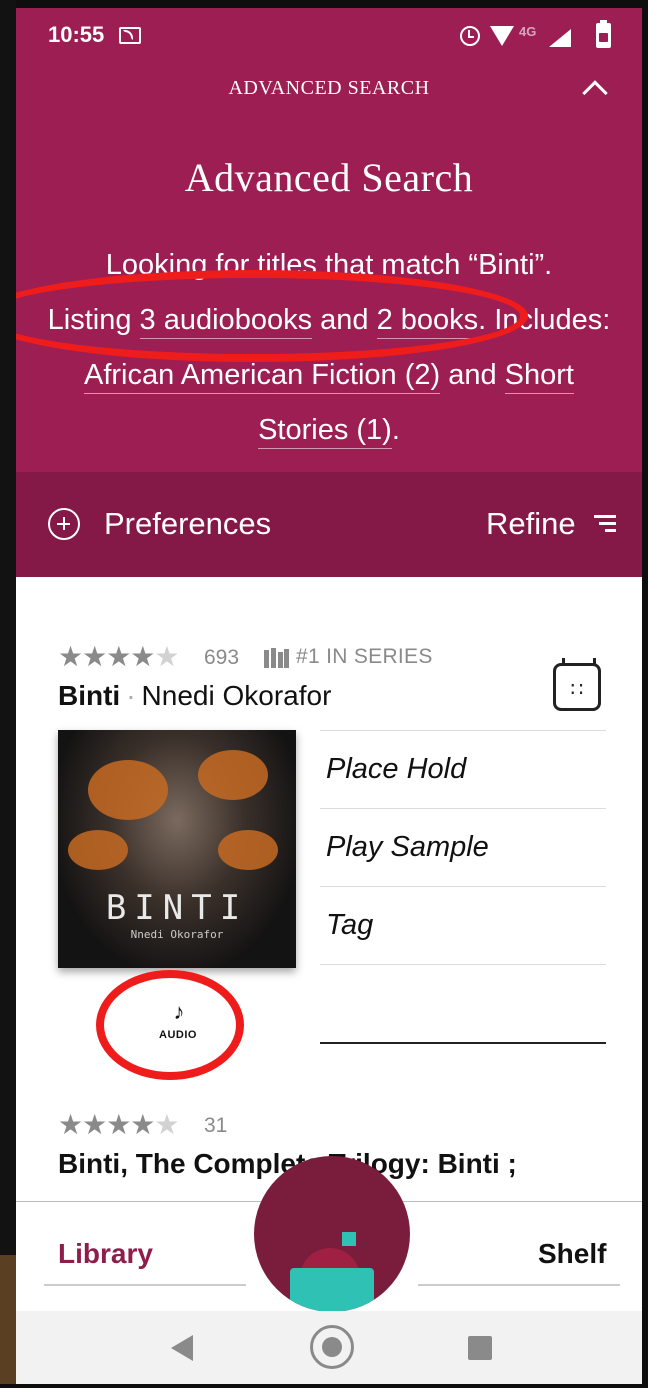 The height and width of the screenshot is (1388, 648). Describe the element at coordinates (364, 657) in the screenshot. I see `series-label: #1 IN SERIES` at that location.